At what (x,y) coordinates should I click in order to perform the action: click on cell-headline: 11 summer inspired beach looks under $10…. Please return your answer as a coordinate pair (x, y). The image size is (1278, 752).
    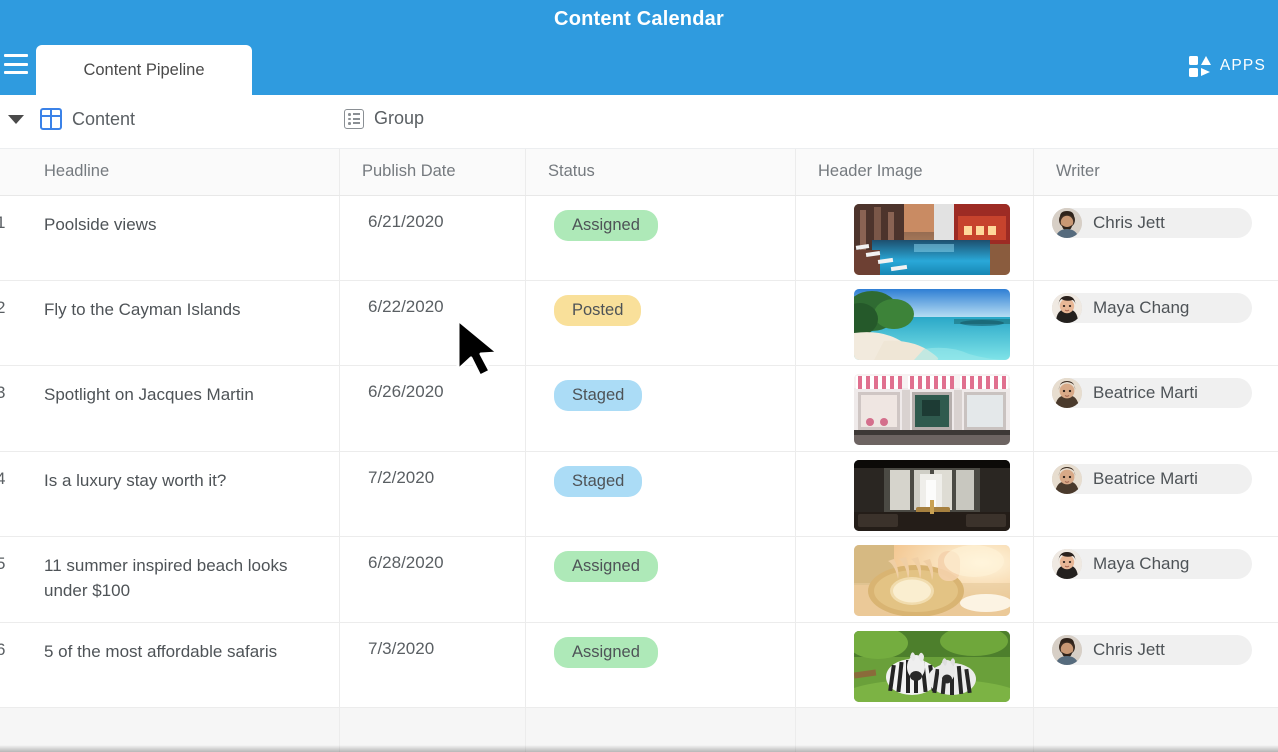
    Looking at the image, I should click on (181, 579).